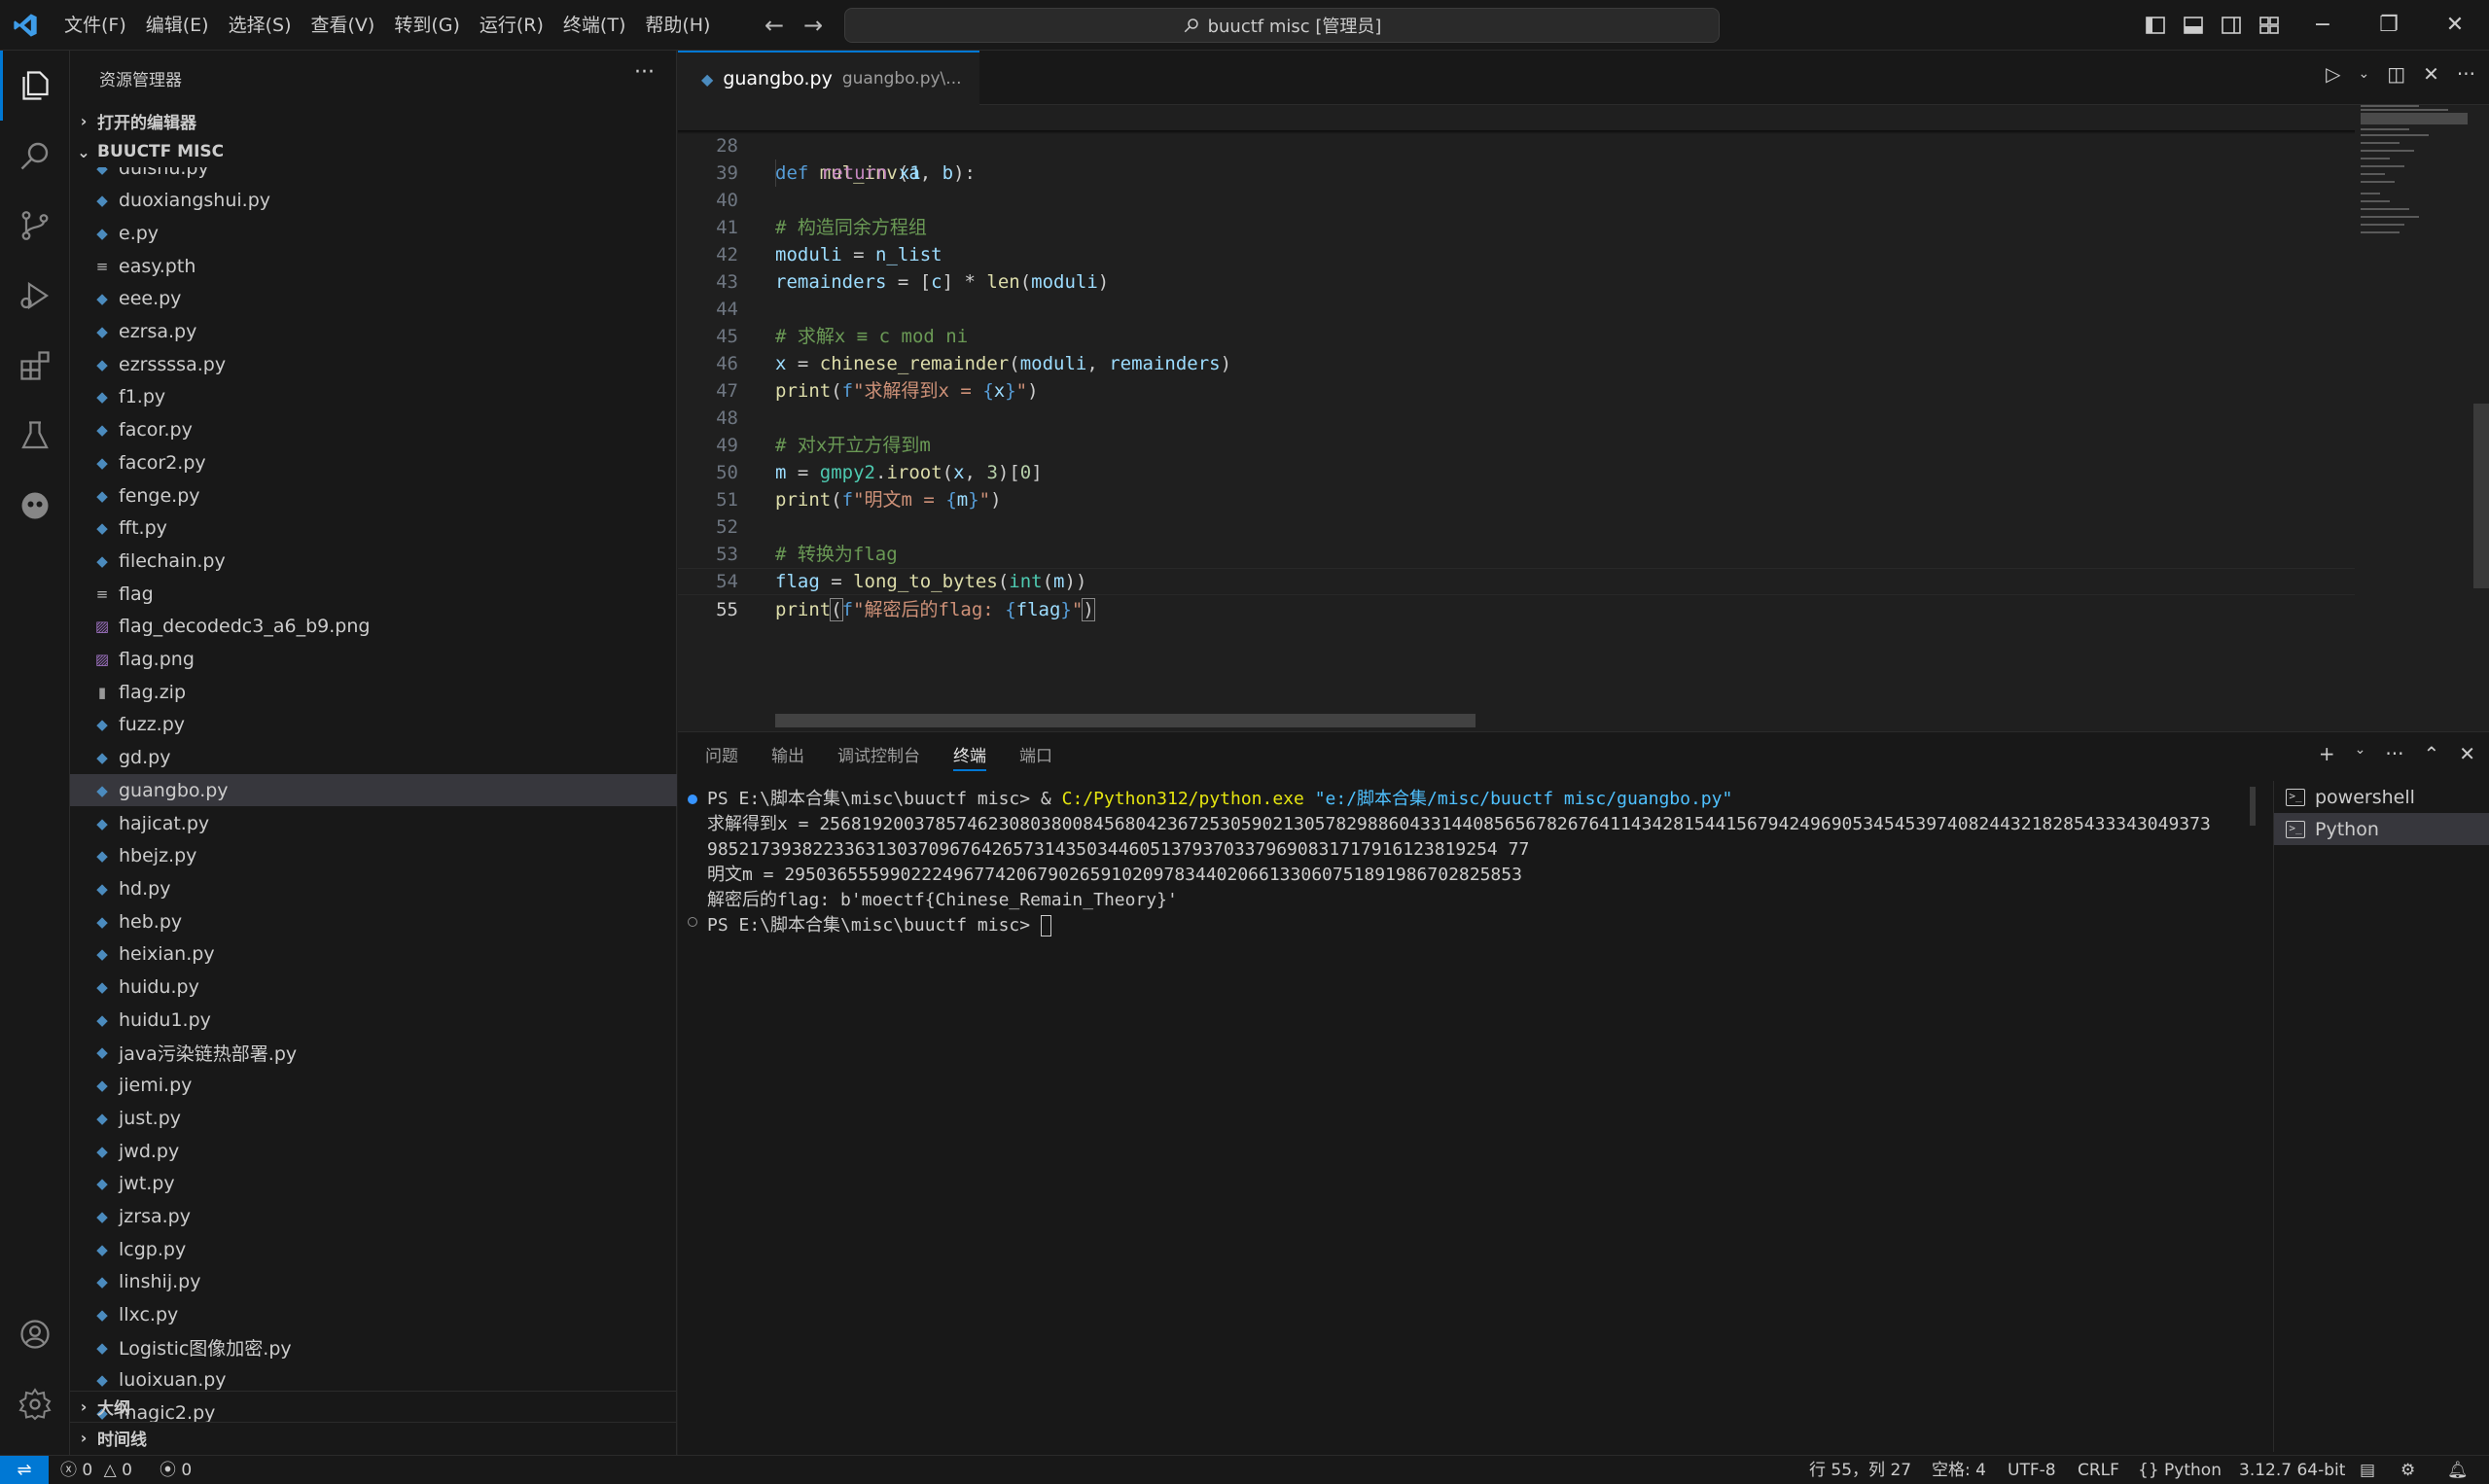 The image size is (2489, 1484). I want to click on terminal-item-python: >_ Python, so click(2381, 829).